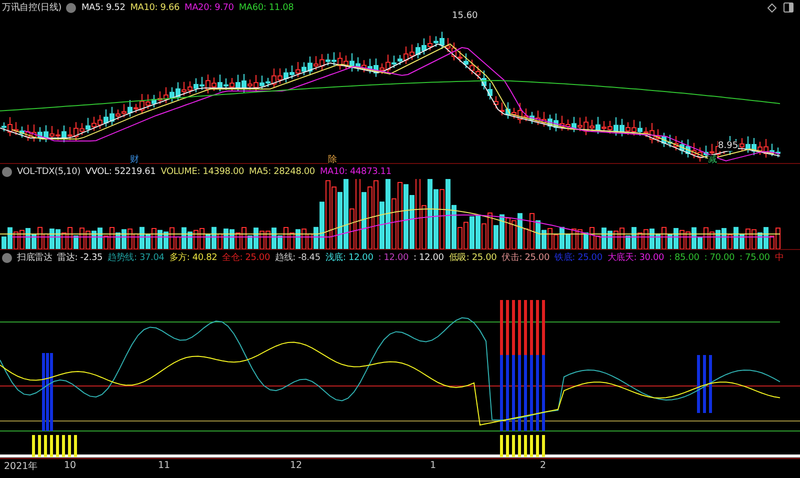 This screenshot has height=478, width=800. I want to click on volume-legend: MA10: 44873.11, so click(356, 171).